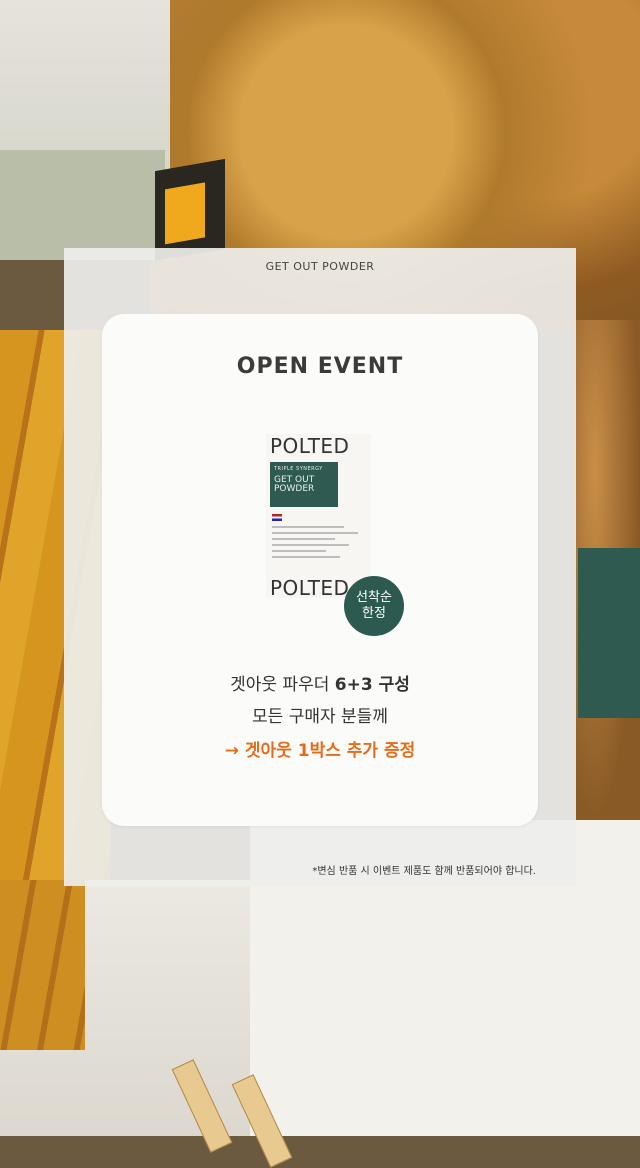 This screenshot has width=640, height=1168. Describe the element at coordinates (310, 587) in the screenshot. I see `product-brand-bottom-text: POLTED` at that location.